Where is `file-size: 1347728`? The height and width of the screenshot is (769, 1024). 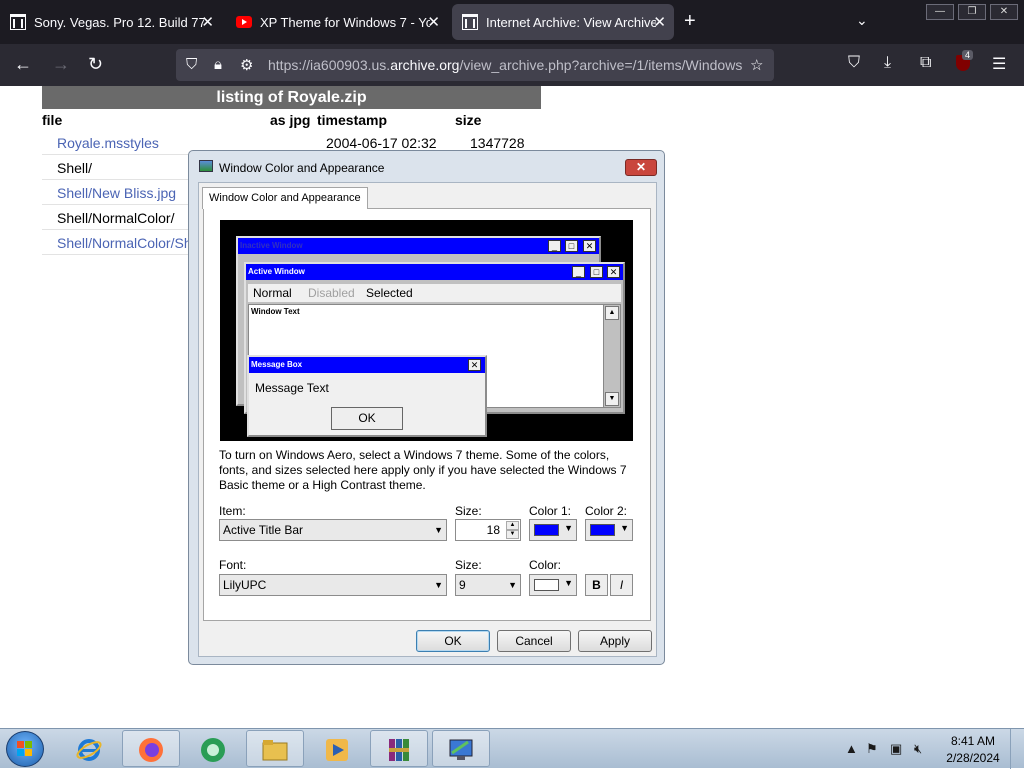
file-size: 1347728 is located at coordinates (497, 143).